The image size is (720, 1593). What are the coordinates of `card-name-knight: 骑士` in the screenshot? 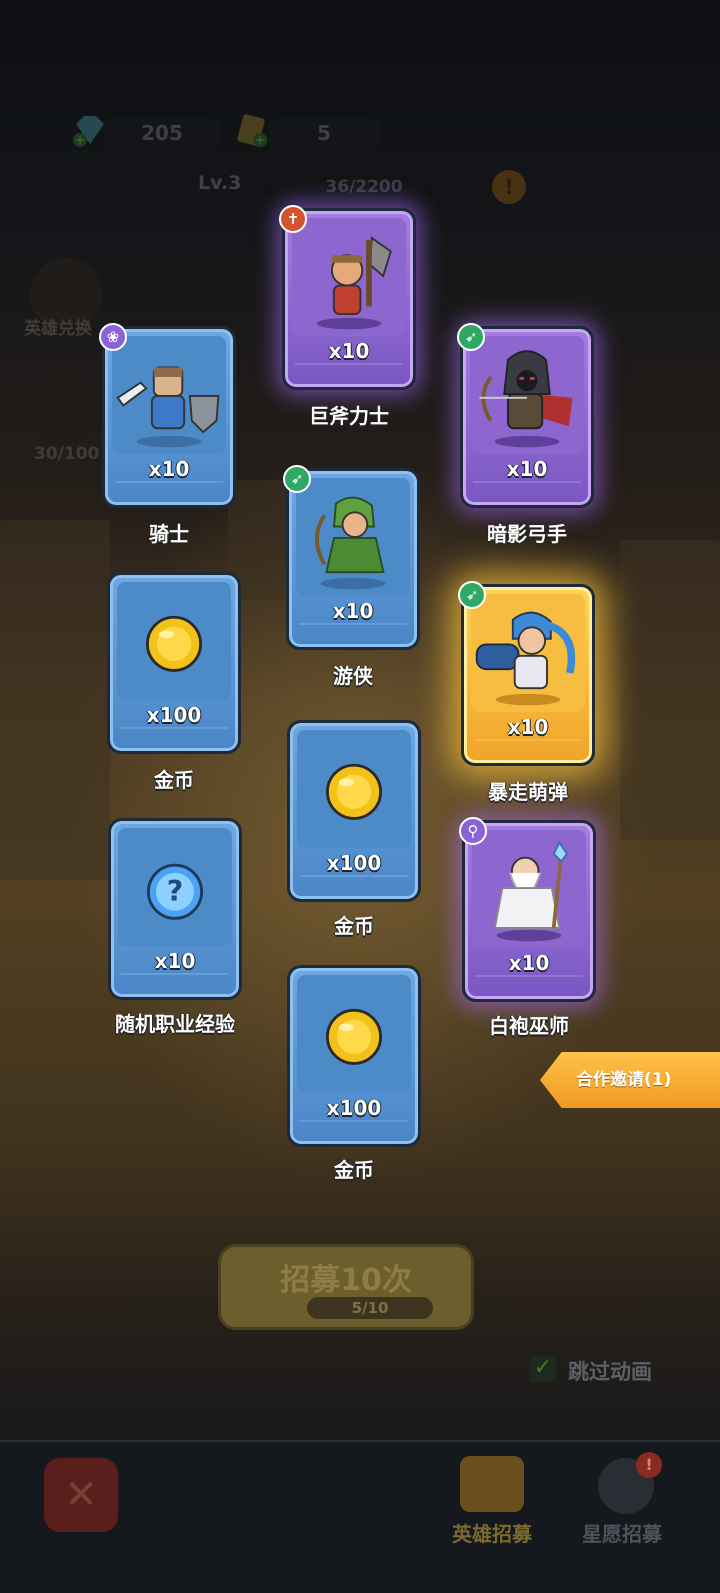 It's located at (169, 534).